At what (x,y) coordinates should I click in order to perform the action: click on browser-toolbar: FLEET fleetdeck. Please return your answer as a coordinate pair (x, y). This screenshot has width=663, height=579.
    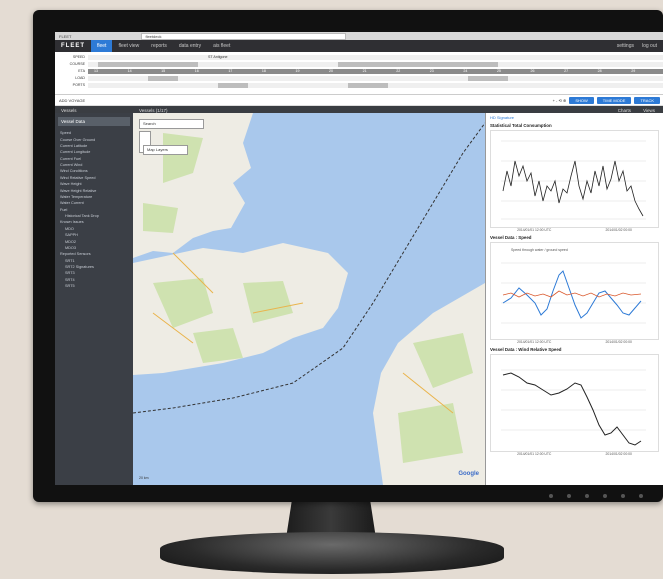
    Looking at the image, I should click on (359, 36).